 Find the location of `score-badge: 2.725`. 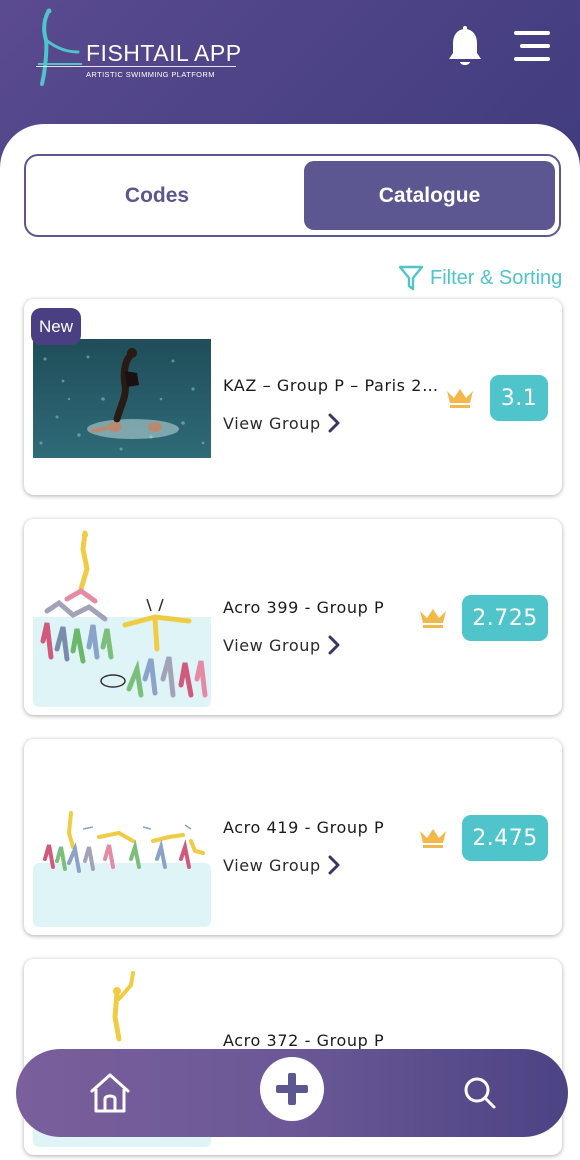

score-badge: 2.725 is located at coordinates (505, 618).